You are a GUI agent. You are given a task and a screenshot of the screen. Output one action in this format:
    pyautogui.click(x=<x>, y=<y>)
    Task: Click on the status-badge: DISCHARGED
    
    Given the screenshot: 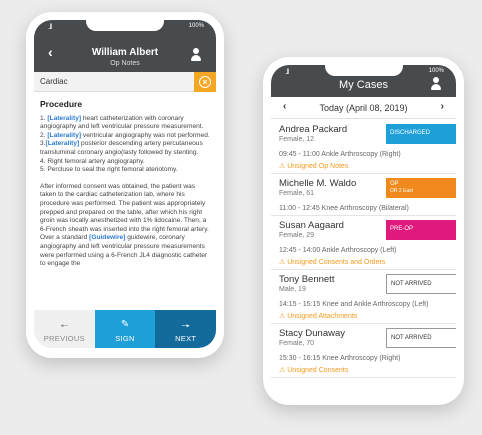 What is the action you would take?
    pyautogui.click(x=421, y=134)
    